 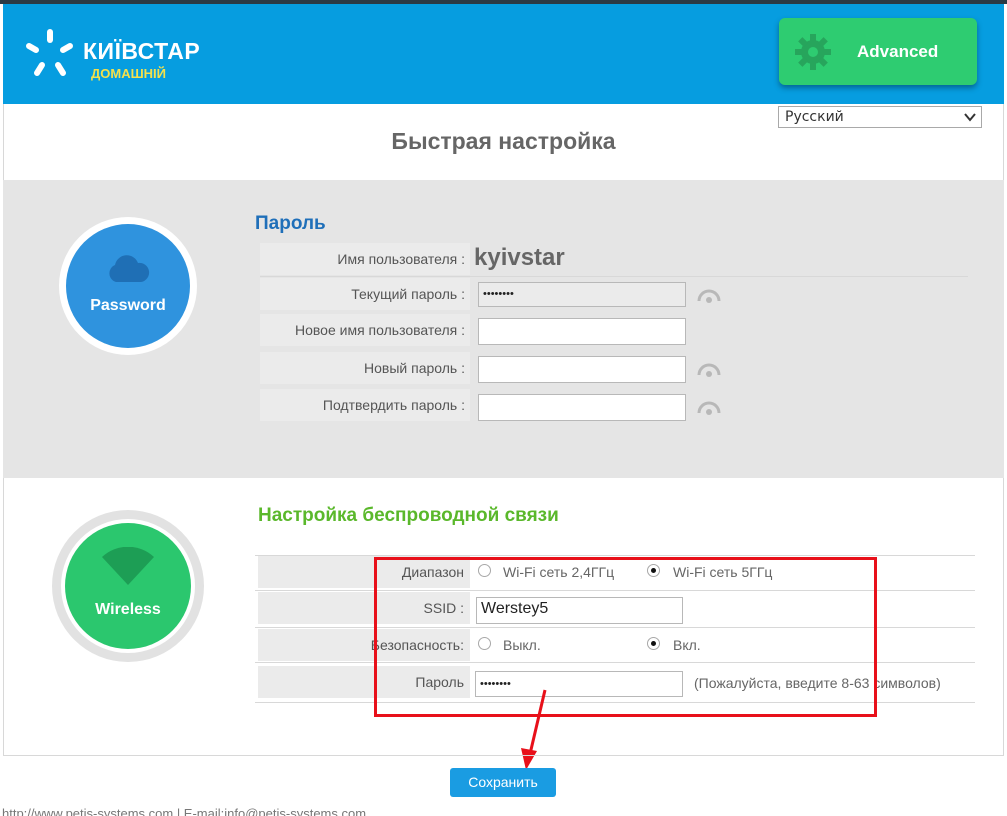 I want to click on username-label: Имя пользователя :, so click(x=365, y=259).